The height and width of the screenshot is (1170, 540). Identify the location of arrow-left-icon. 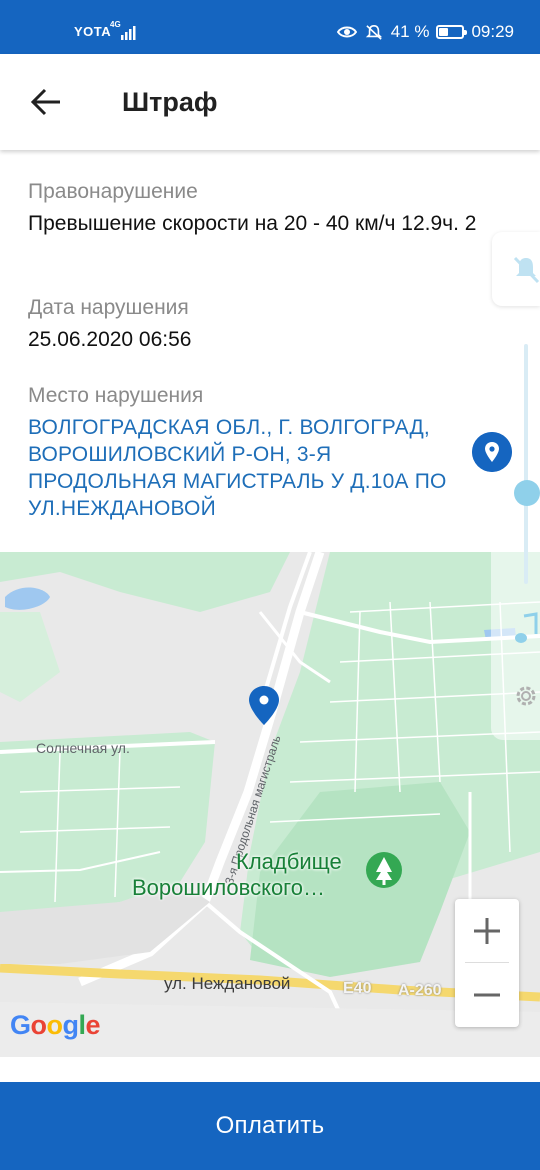
(46, 102).